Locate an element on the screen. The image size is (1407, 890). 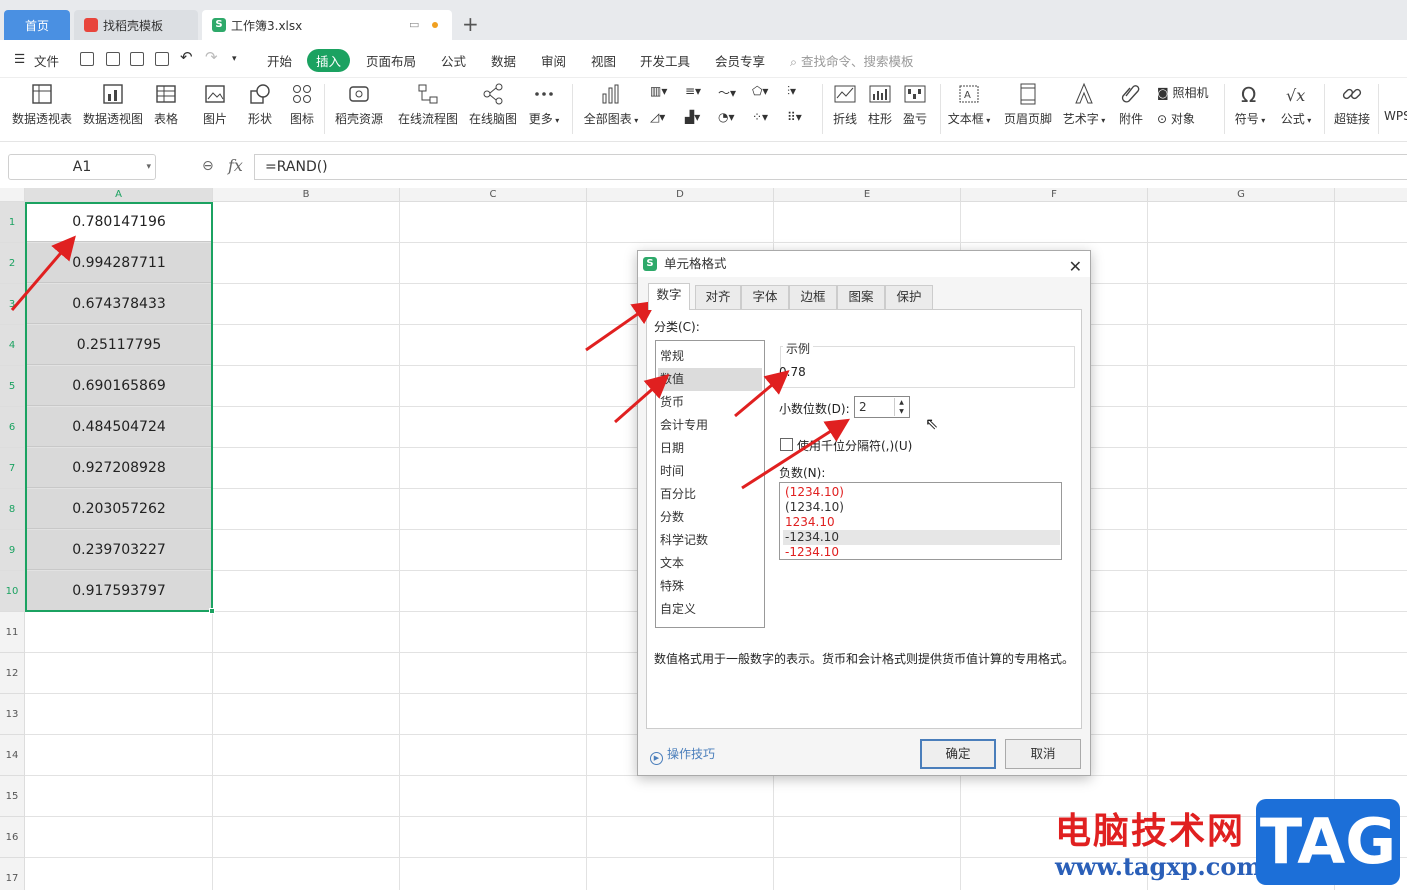
row-header-17: 17 is located at coordinates (12, 874).